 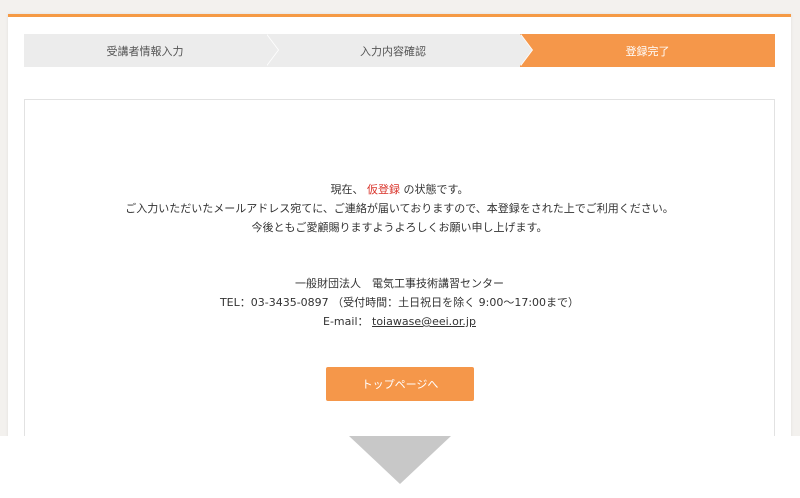 I want to click on progress-steps: 受講者情報入力 入力内容確認 登録完了, so click(x=399, y=50).